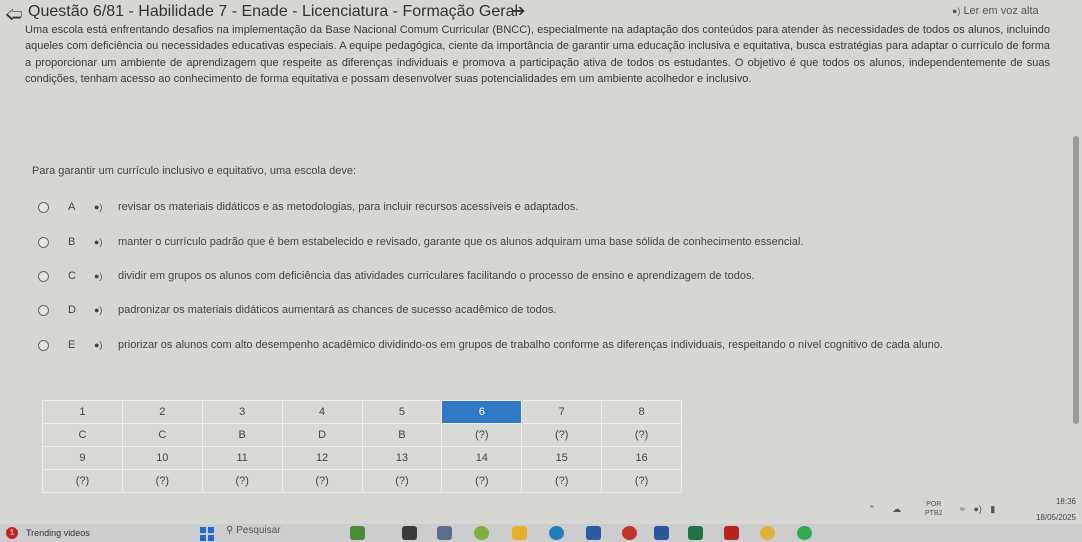  What do you see at coordinates (162, 412) in the screenshot?
I see `grid-cell-number: 2` at bounding box center [162, 412].